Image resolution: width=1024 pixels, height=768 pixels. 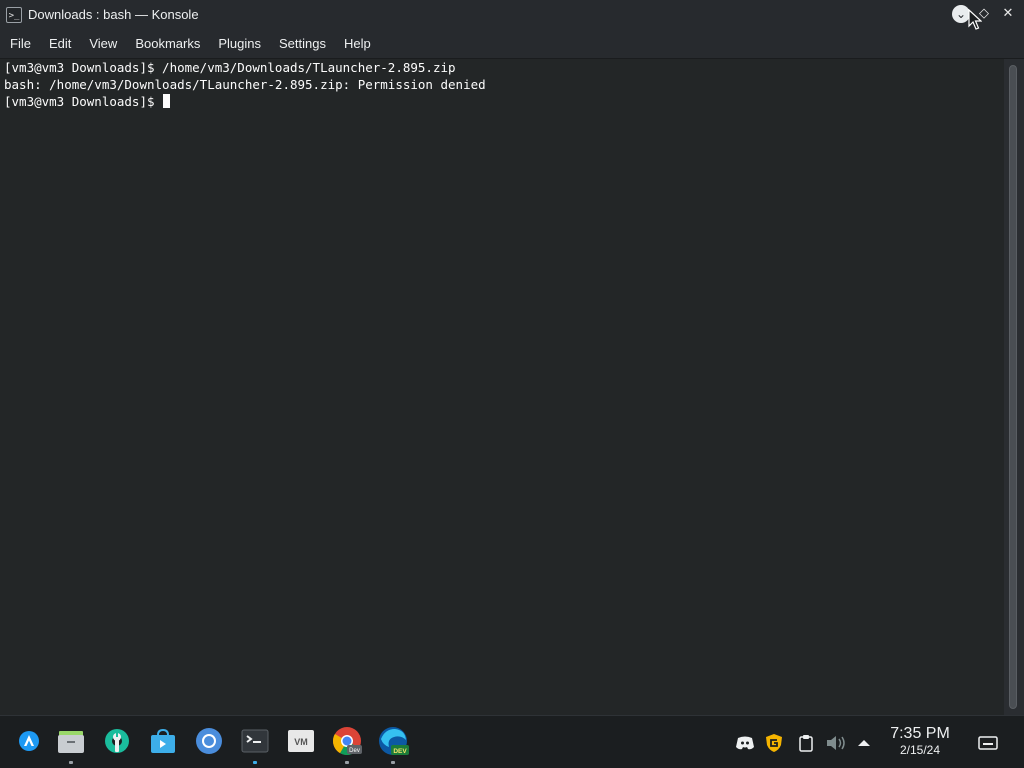 What do you see at coordinates (167, 43) in the screenshot?
I see `menu-bookmarks: Bookmarks` at bounding box center [167, 43].